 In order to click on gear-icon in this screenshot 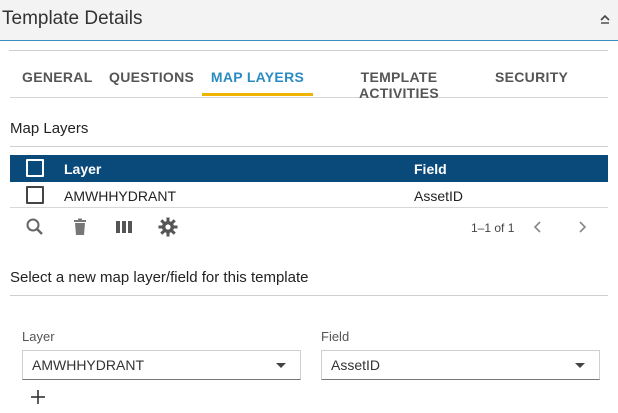, I will do `click(168, 227)`.